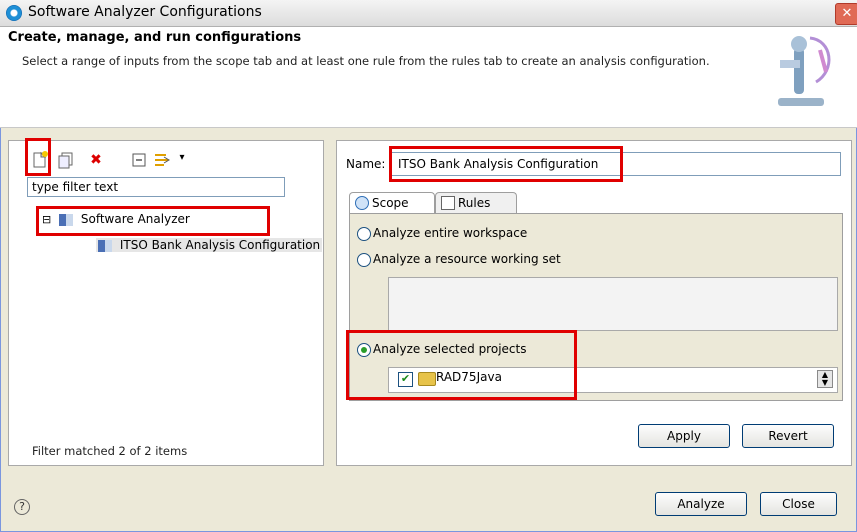  Describe the element at coordinates (428, 13) in the screenshot. I see `title-bar: Software Analyzer Configurations ✕` at that location.